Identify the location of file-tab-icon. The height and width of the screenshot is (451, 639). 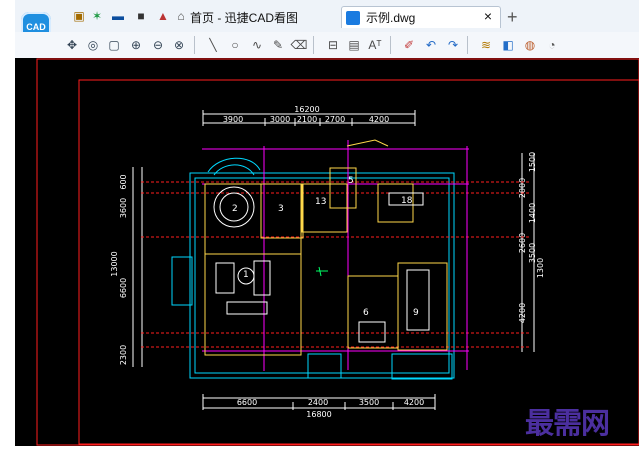
(353, 18).